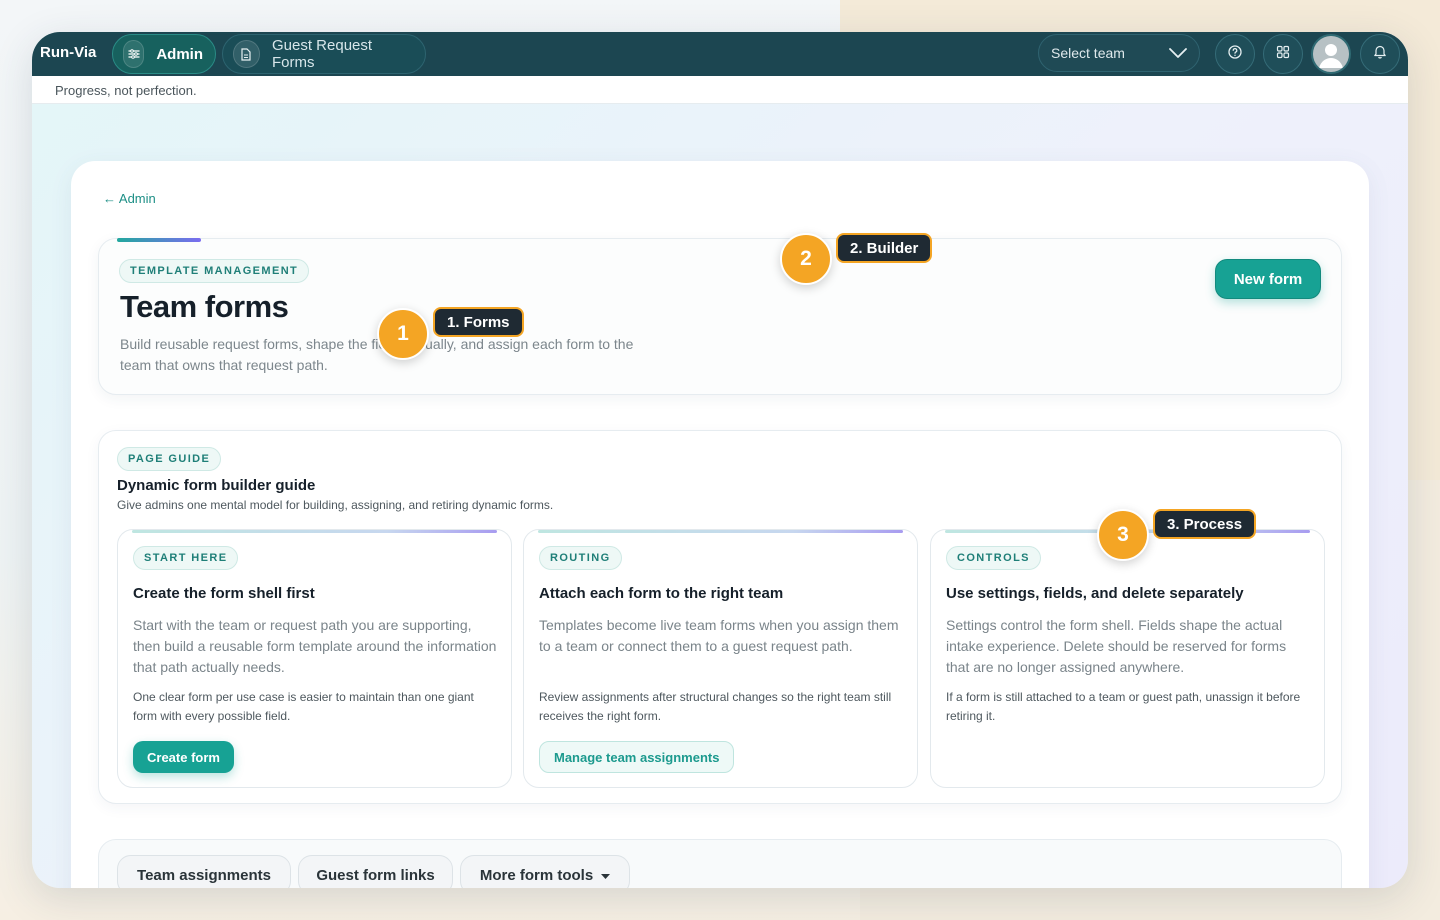 This screenshot has height=920, width=1440. Describe the element at coordinates (134, 54) in the screenshot. I see `sliders-icon` at that location.